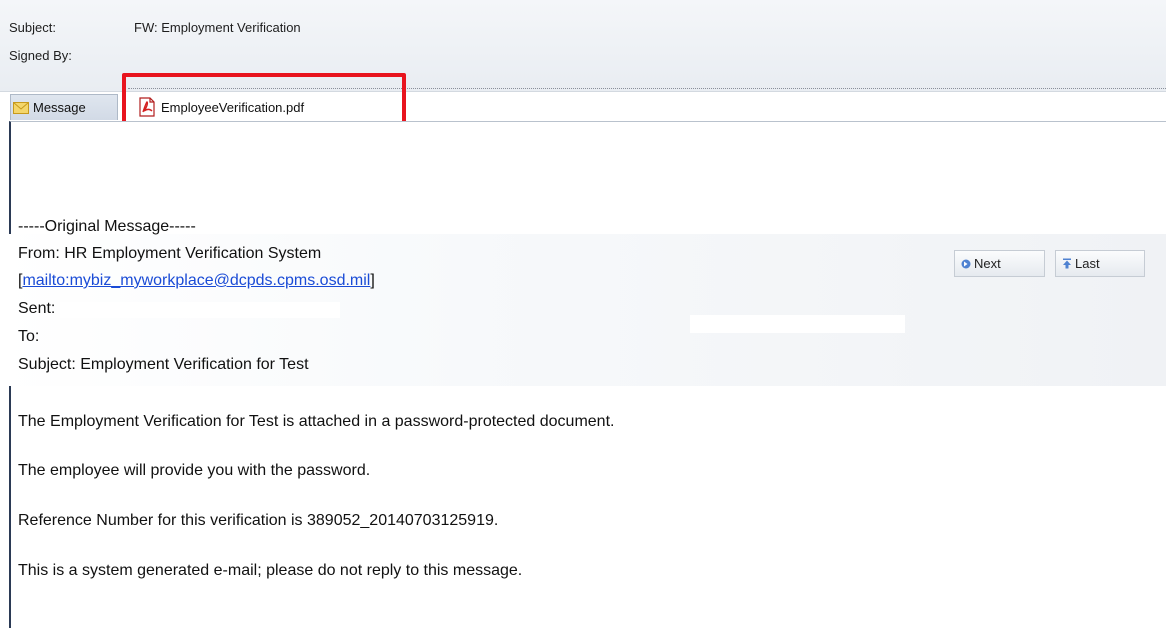 This screenshot has width=1166, height=628. What do you see at coordinates (37, 308) in the screenshot?
I see `sent-label: Sent:` at bounding box center [37, 308].